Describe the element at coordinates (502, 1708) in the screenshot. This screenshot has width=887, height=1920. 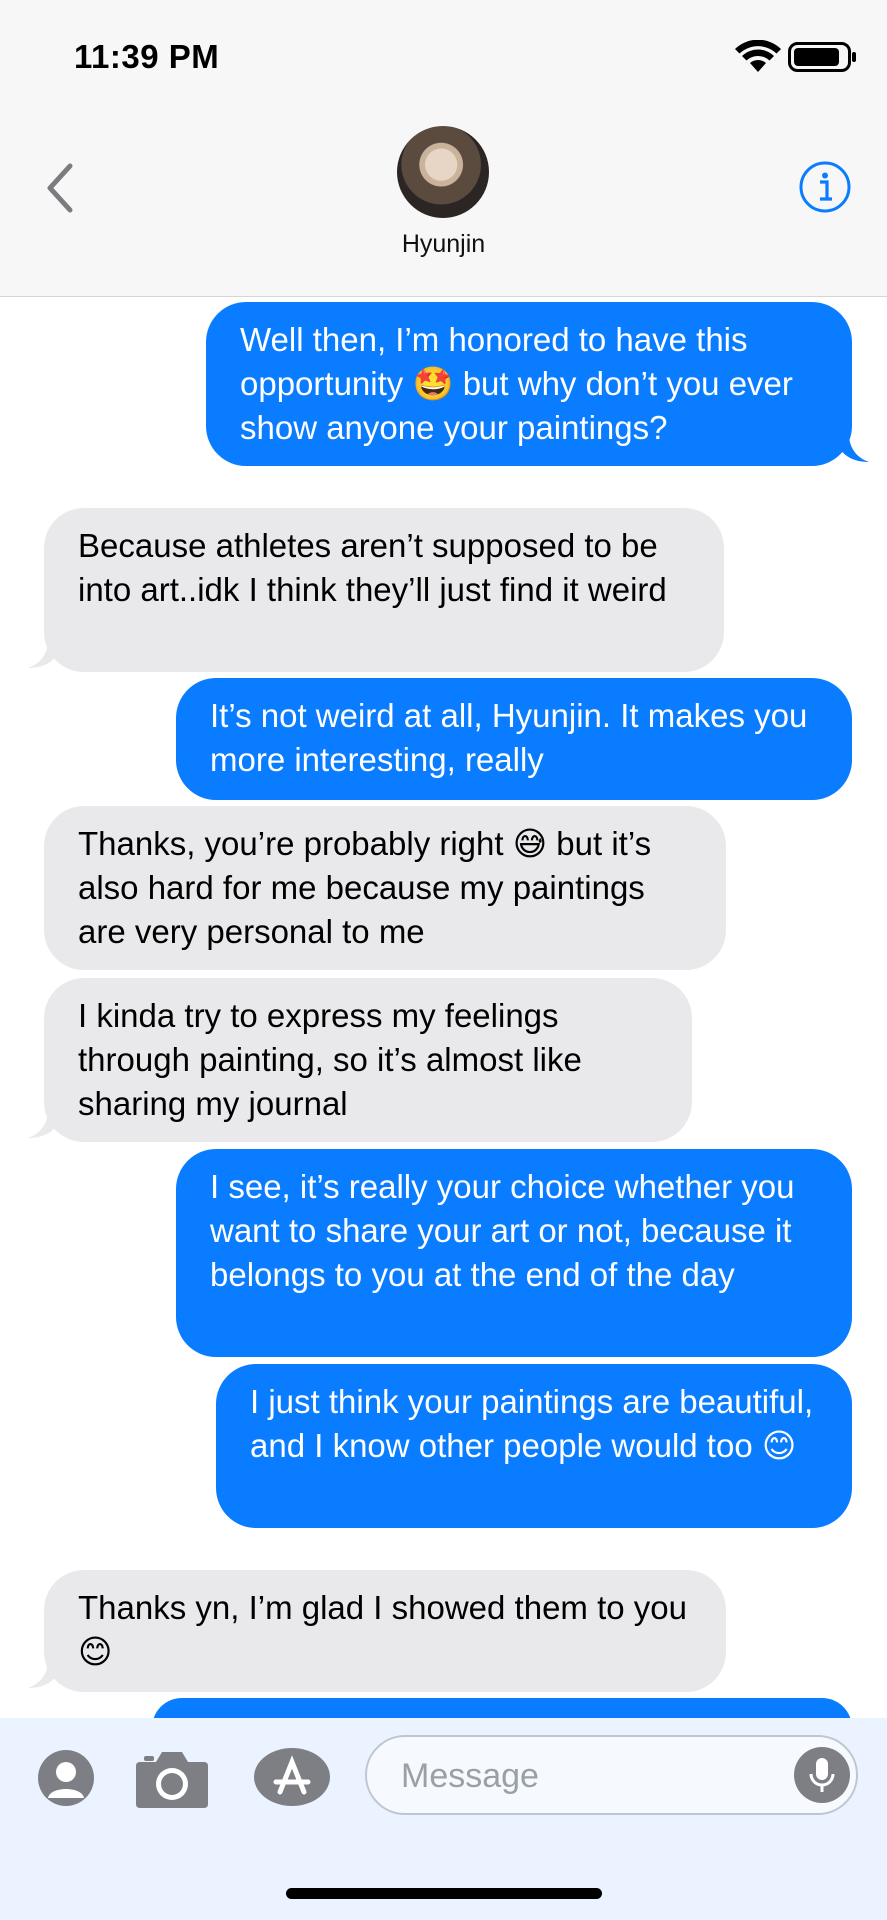
I see `message-bubble-sent-partial` at that location.